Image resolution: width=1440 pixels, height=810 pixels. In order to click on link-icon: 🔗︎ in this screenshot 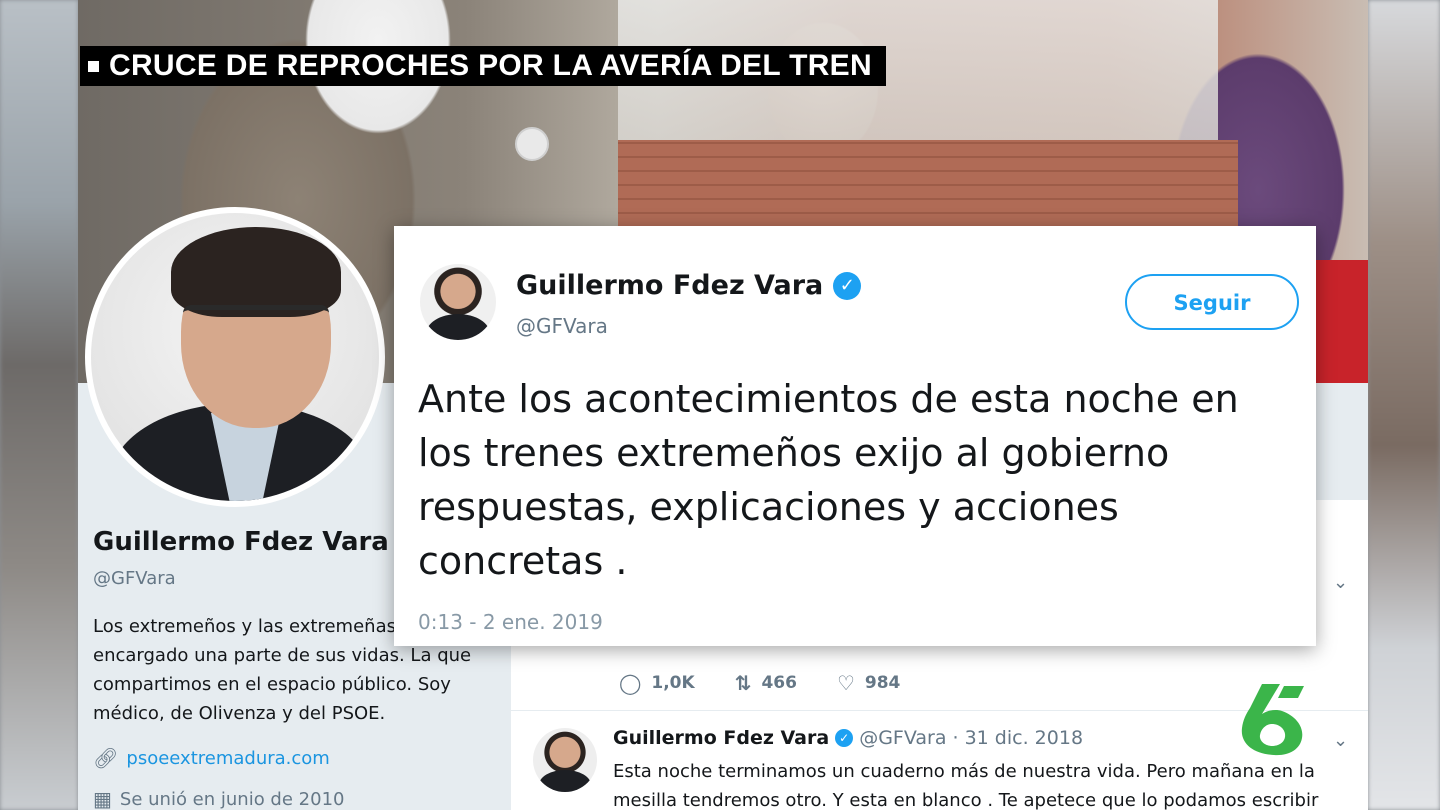, I will do `click(106, 758)`.